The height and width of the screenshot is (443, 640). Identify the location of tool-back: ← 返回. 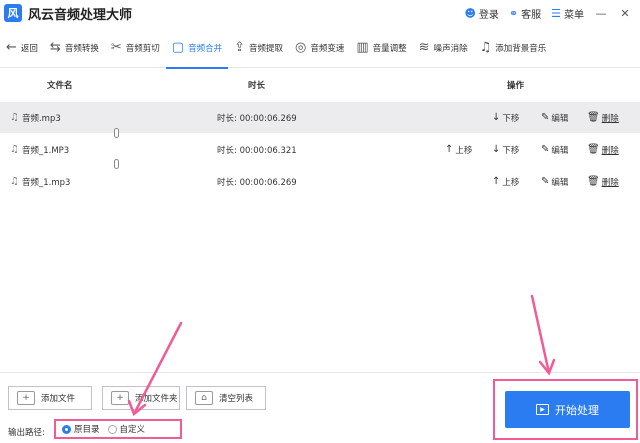
(22, 48).